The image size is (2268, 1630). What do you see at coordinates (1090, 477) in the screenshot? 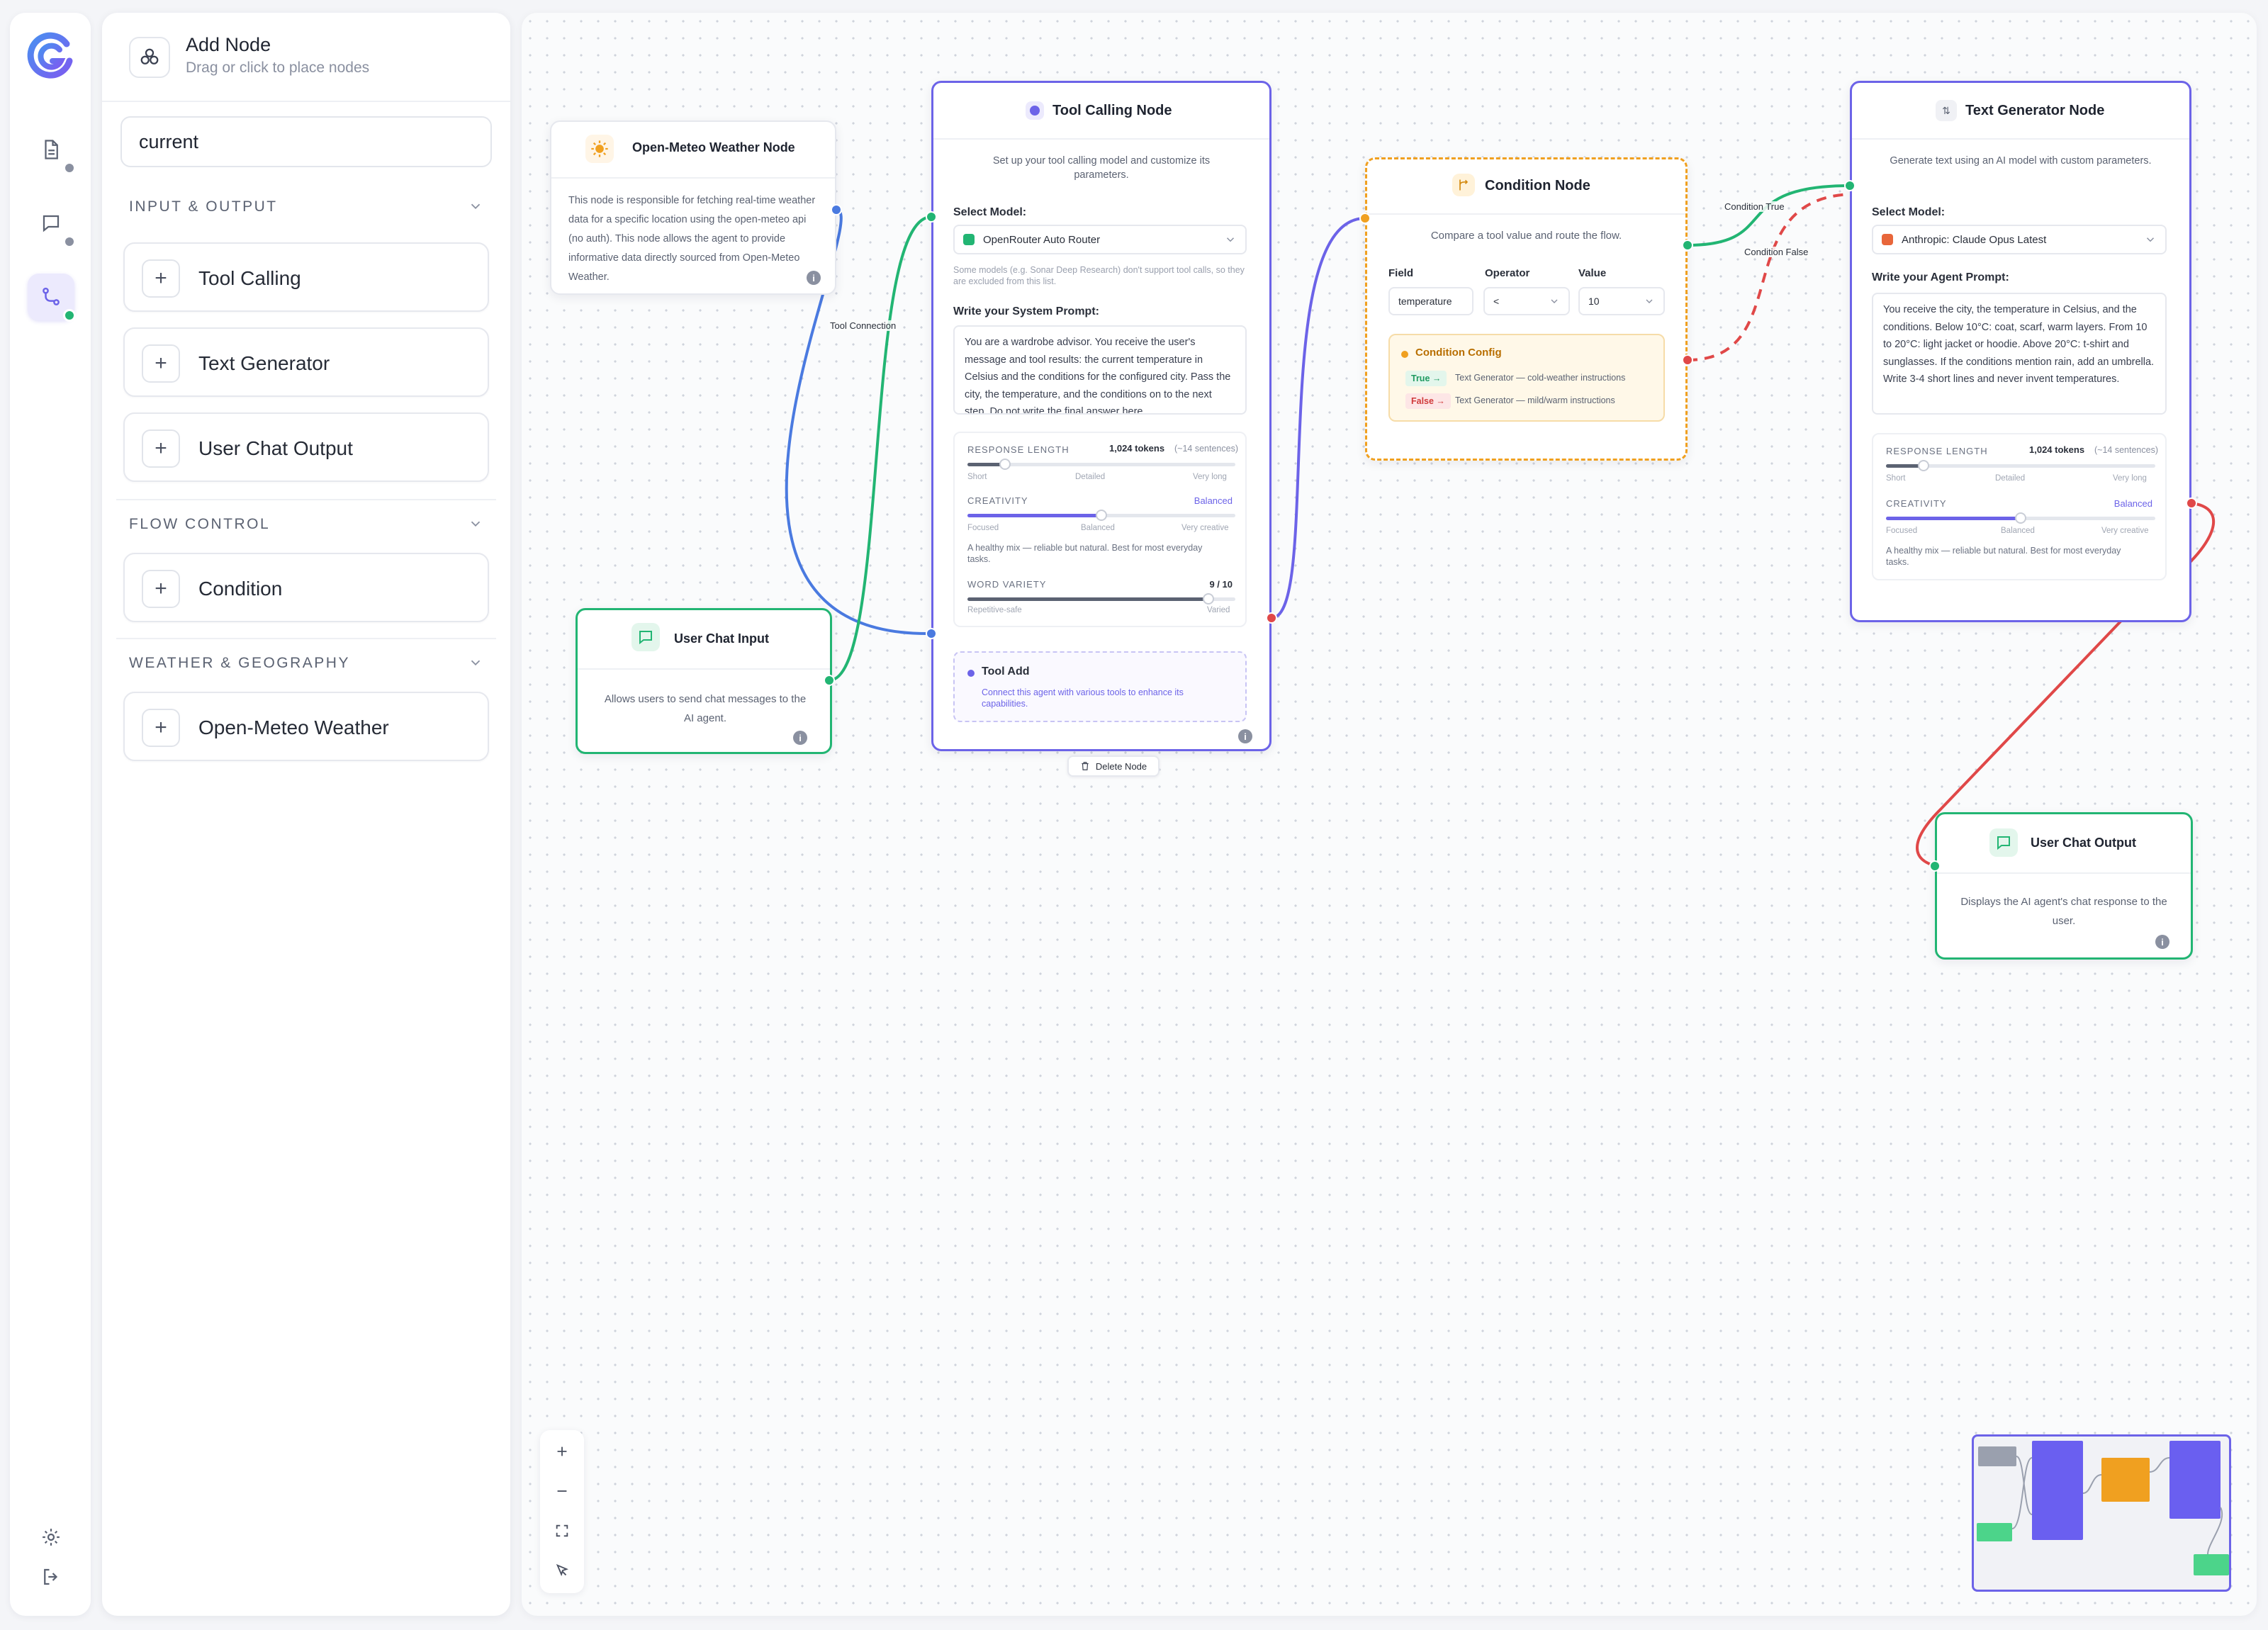
I see `tick-label: Detailed` at bounding box center [1090, 477].